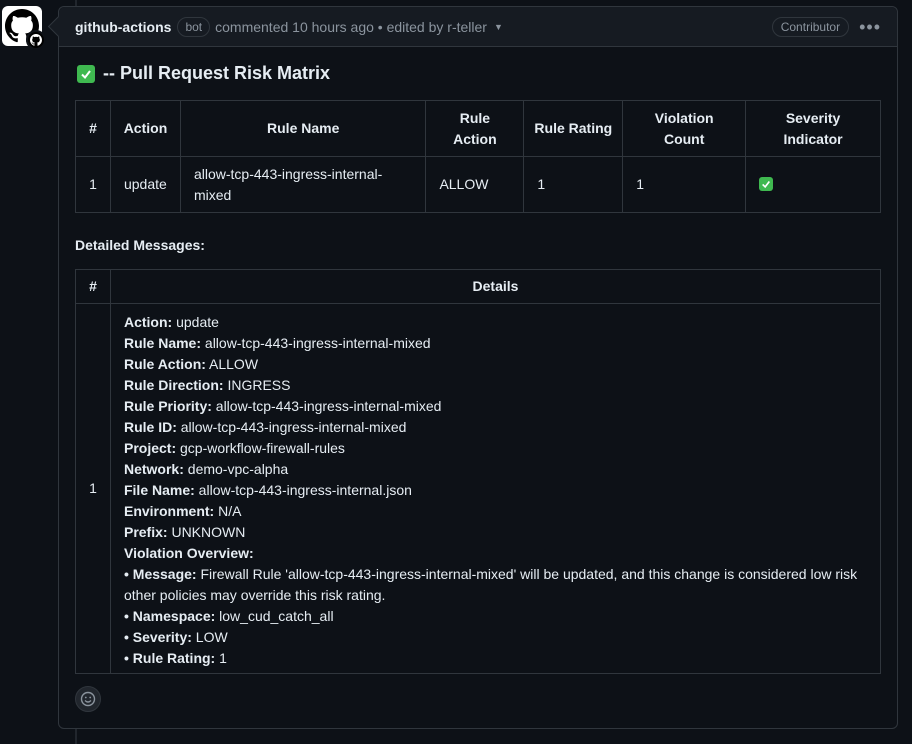  I want to click on detail-value: demo-vpc-alpha, so click(236, 469).